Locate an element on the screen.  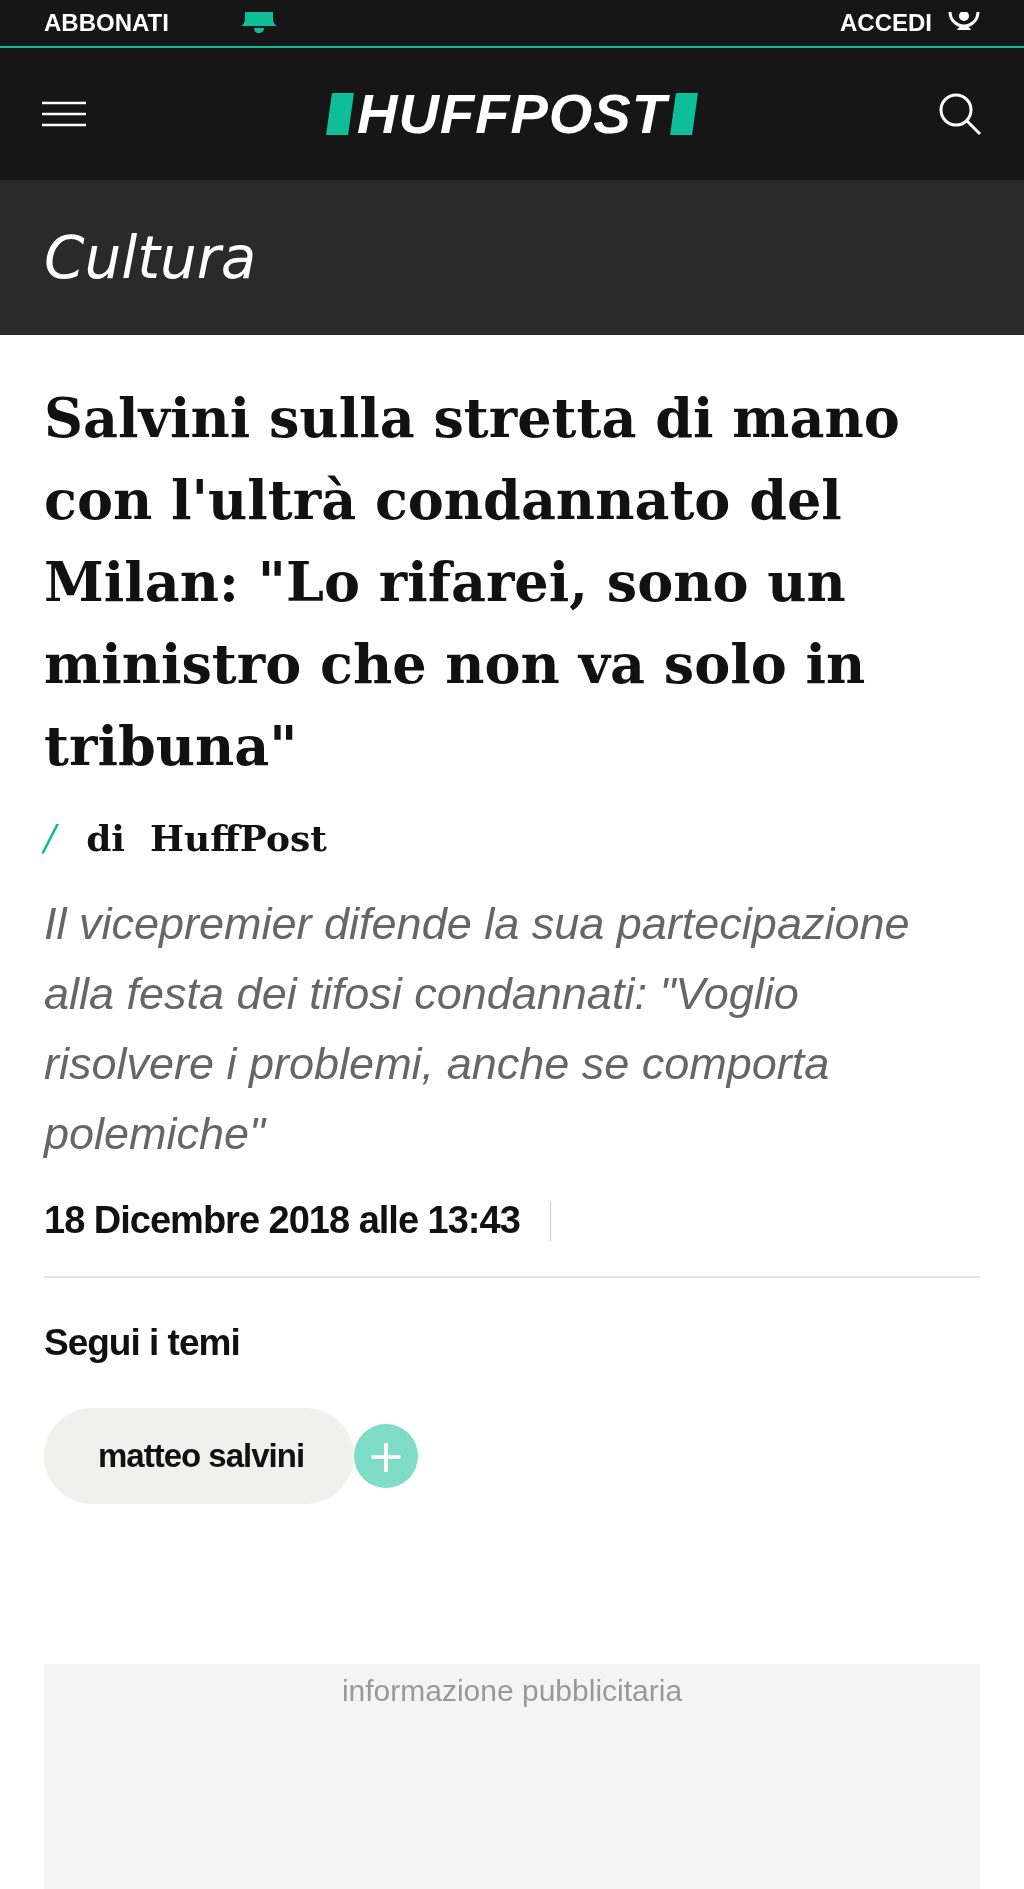
subtitle: Il vicepremier difende la sua partecipazione alla festa dei tifosi condannati: "Voglio risolvere i problemi, anche se comporta polemiche" is located at coordinates (477, 1029).